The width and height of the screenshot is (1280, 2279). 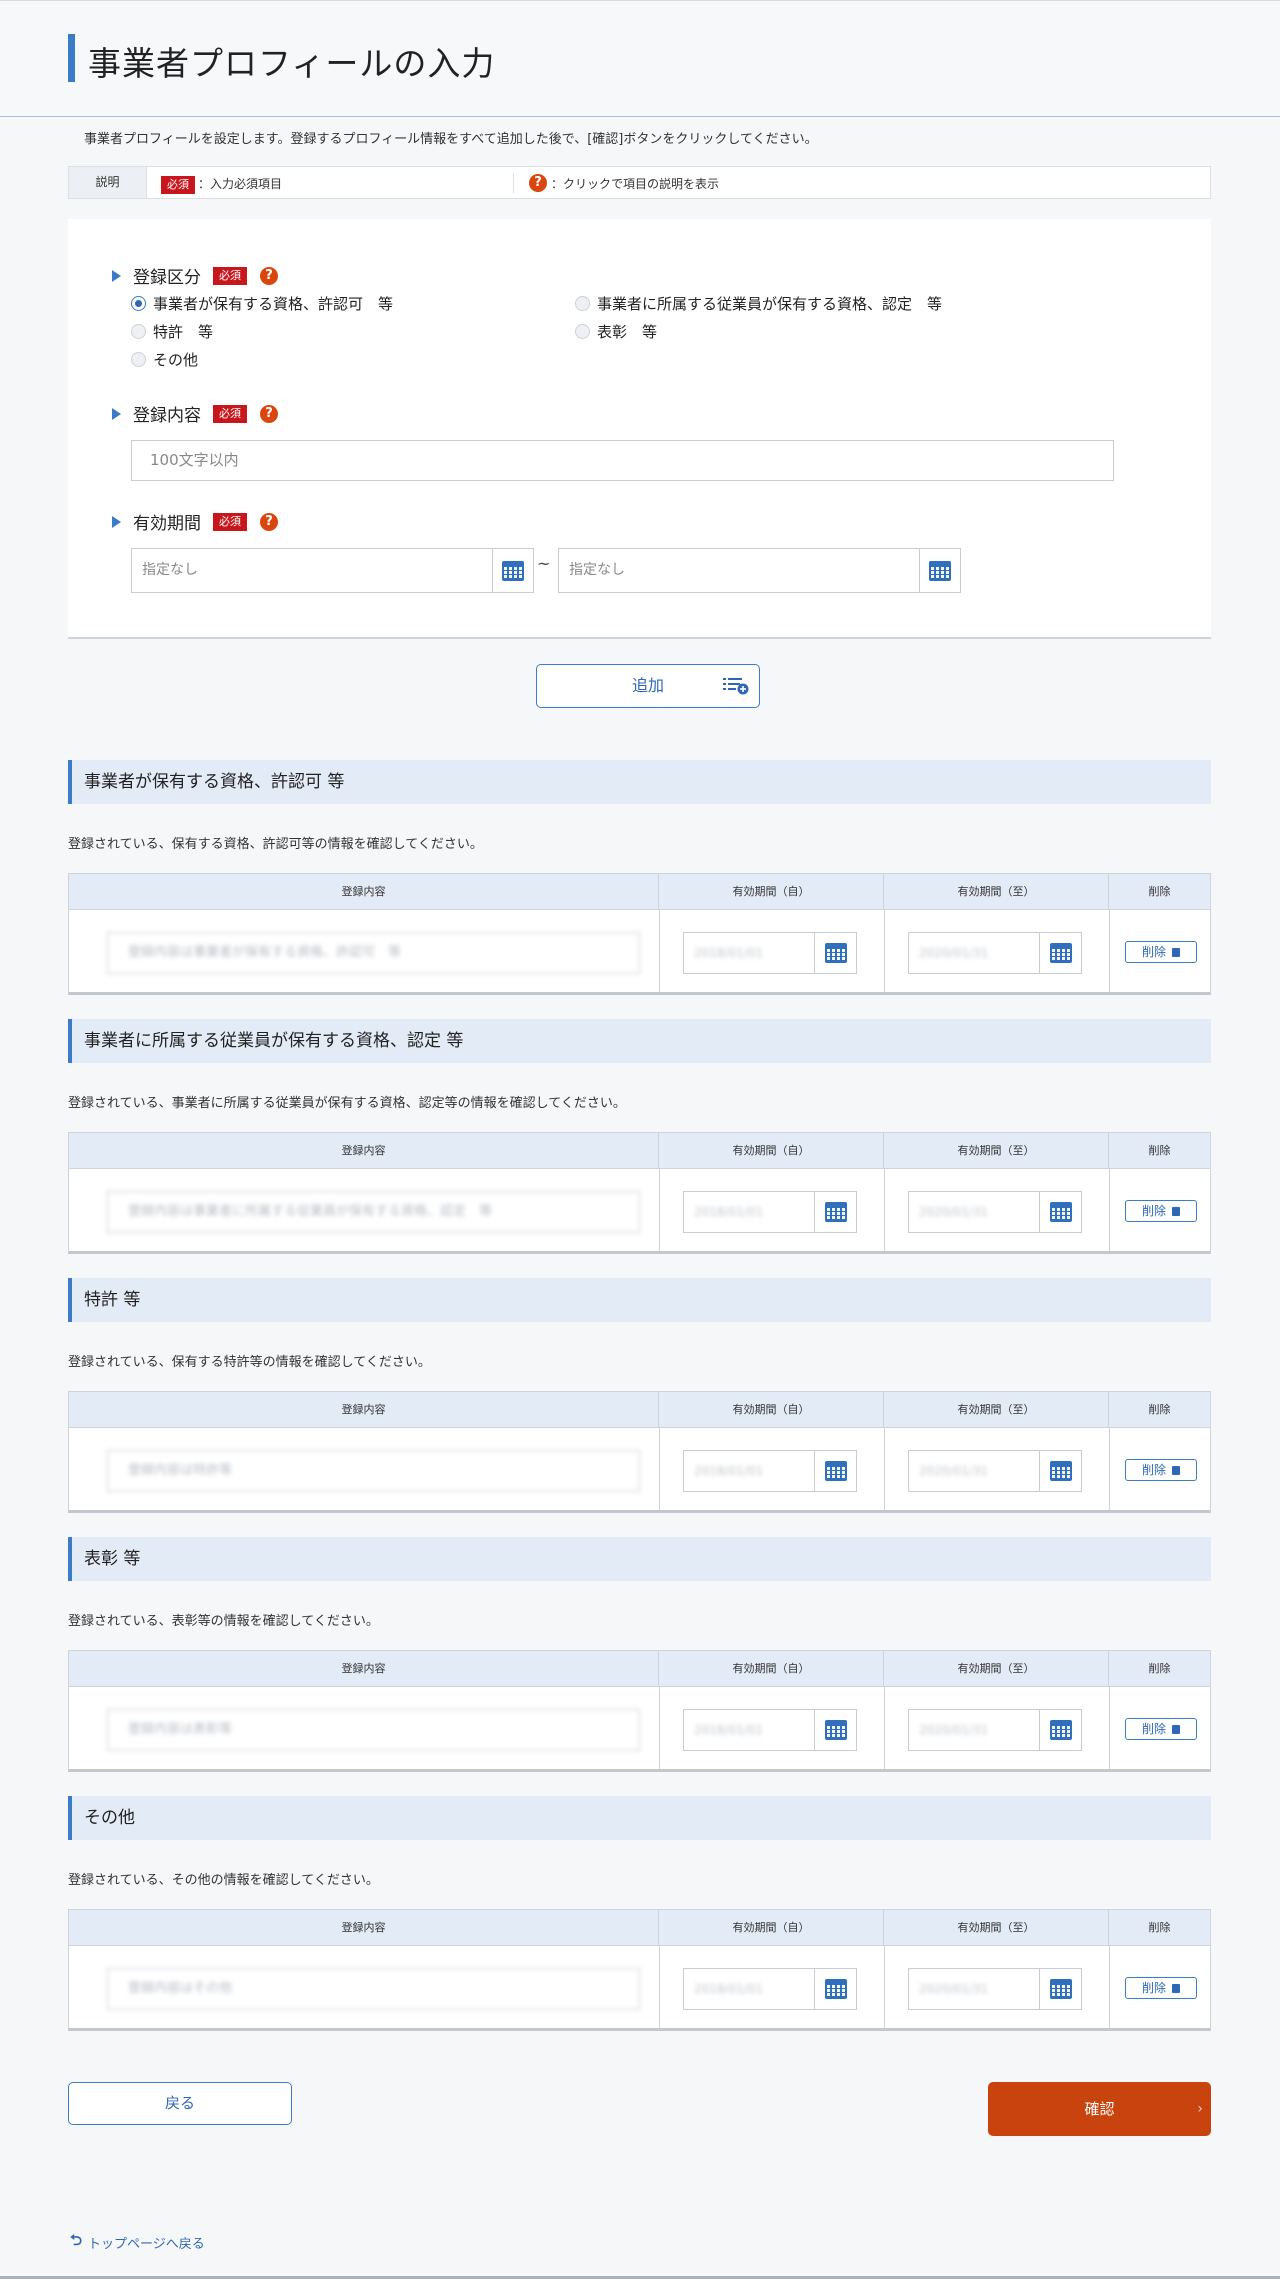 What do you see at coordinates (513, 183) in the screenshot?
I see `legend-divider` at bounding box center [513, 183].